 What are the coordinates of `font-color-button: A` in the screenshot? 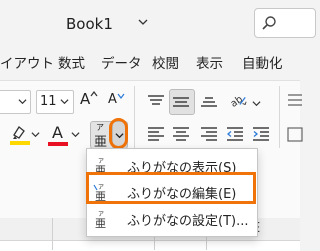 It's located at (58, 134).